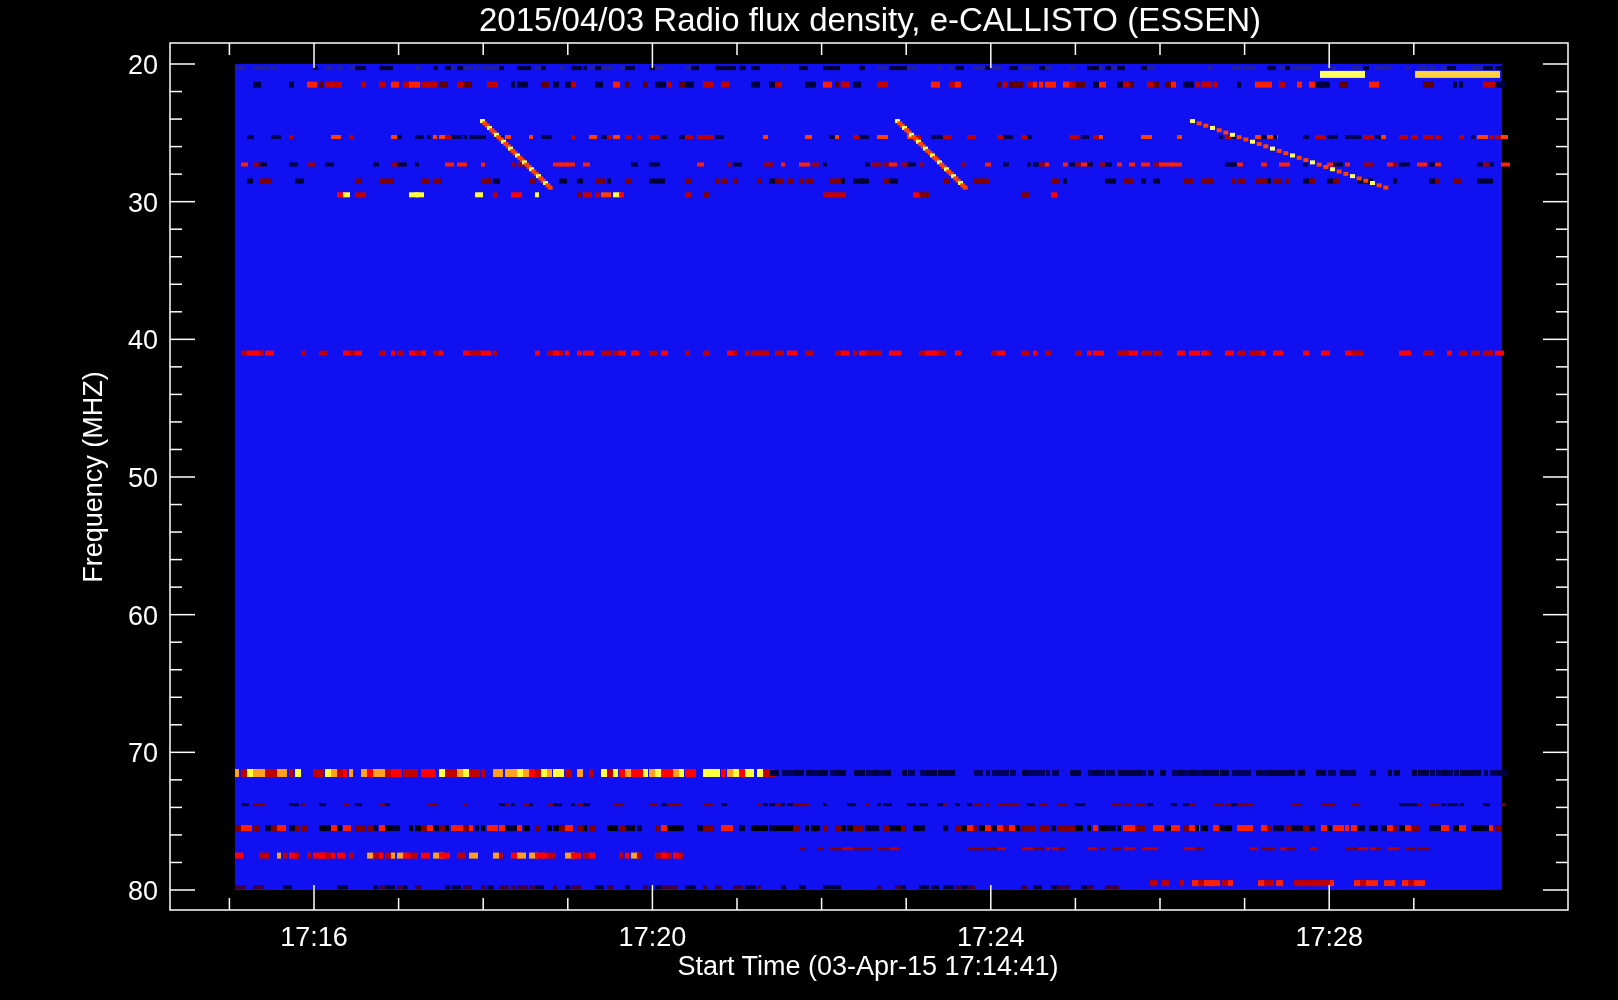 Image resolution: width=1618 pixels, height=1000 pixels. What do you see at coordinates (870, 19) in the screenshot?
I see `chart-title: 2015/04/03 Radio flux density, e-CALLISTO (ESSEN)` at bounding box center [870, 19].